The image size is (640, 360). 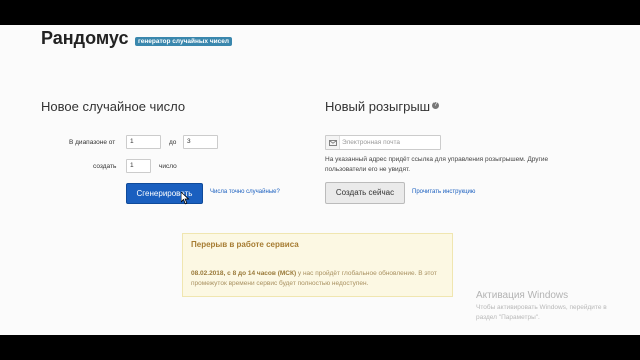 I want to click on email-field: Электронная почта, so click(x=383, y=142).